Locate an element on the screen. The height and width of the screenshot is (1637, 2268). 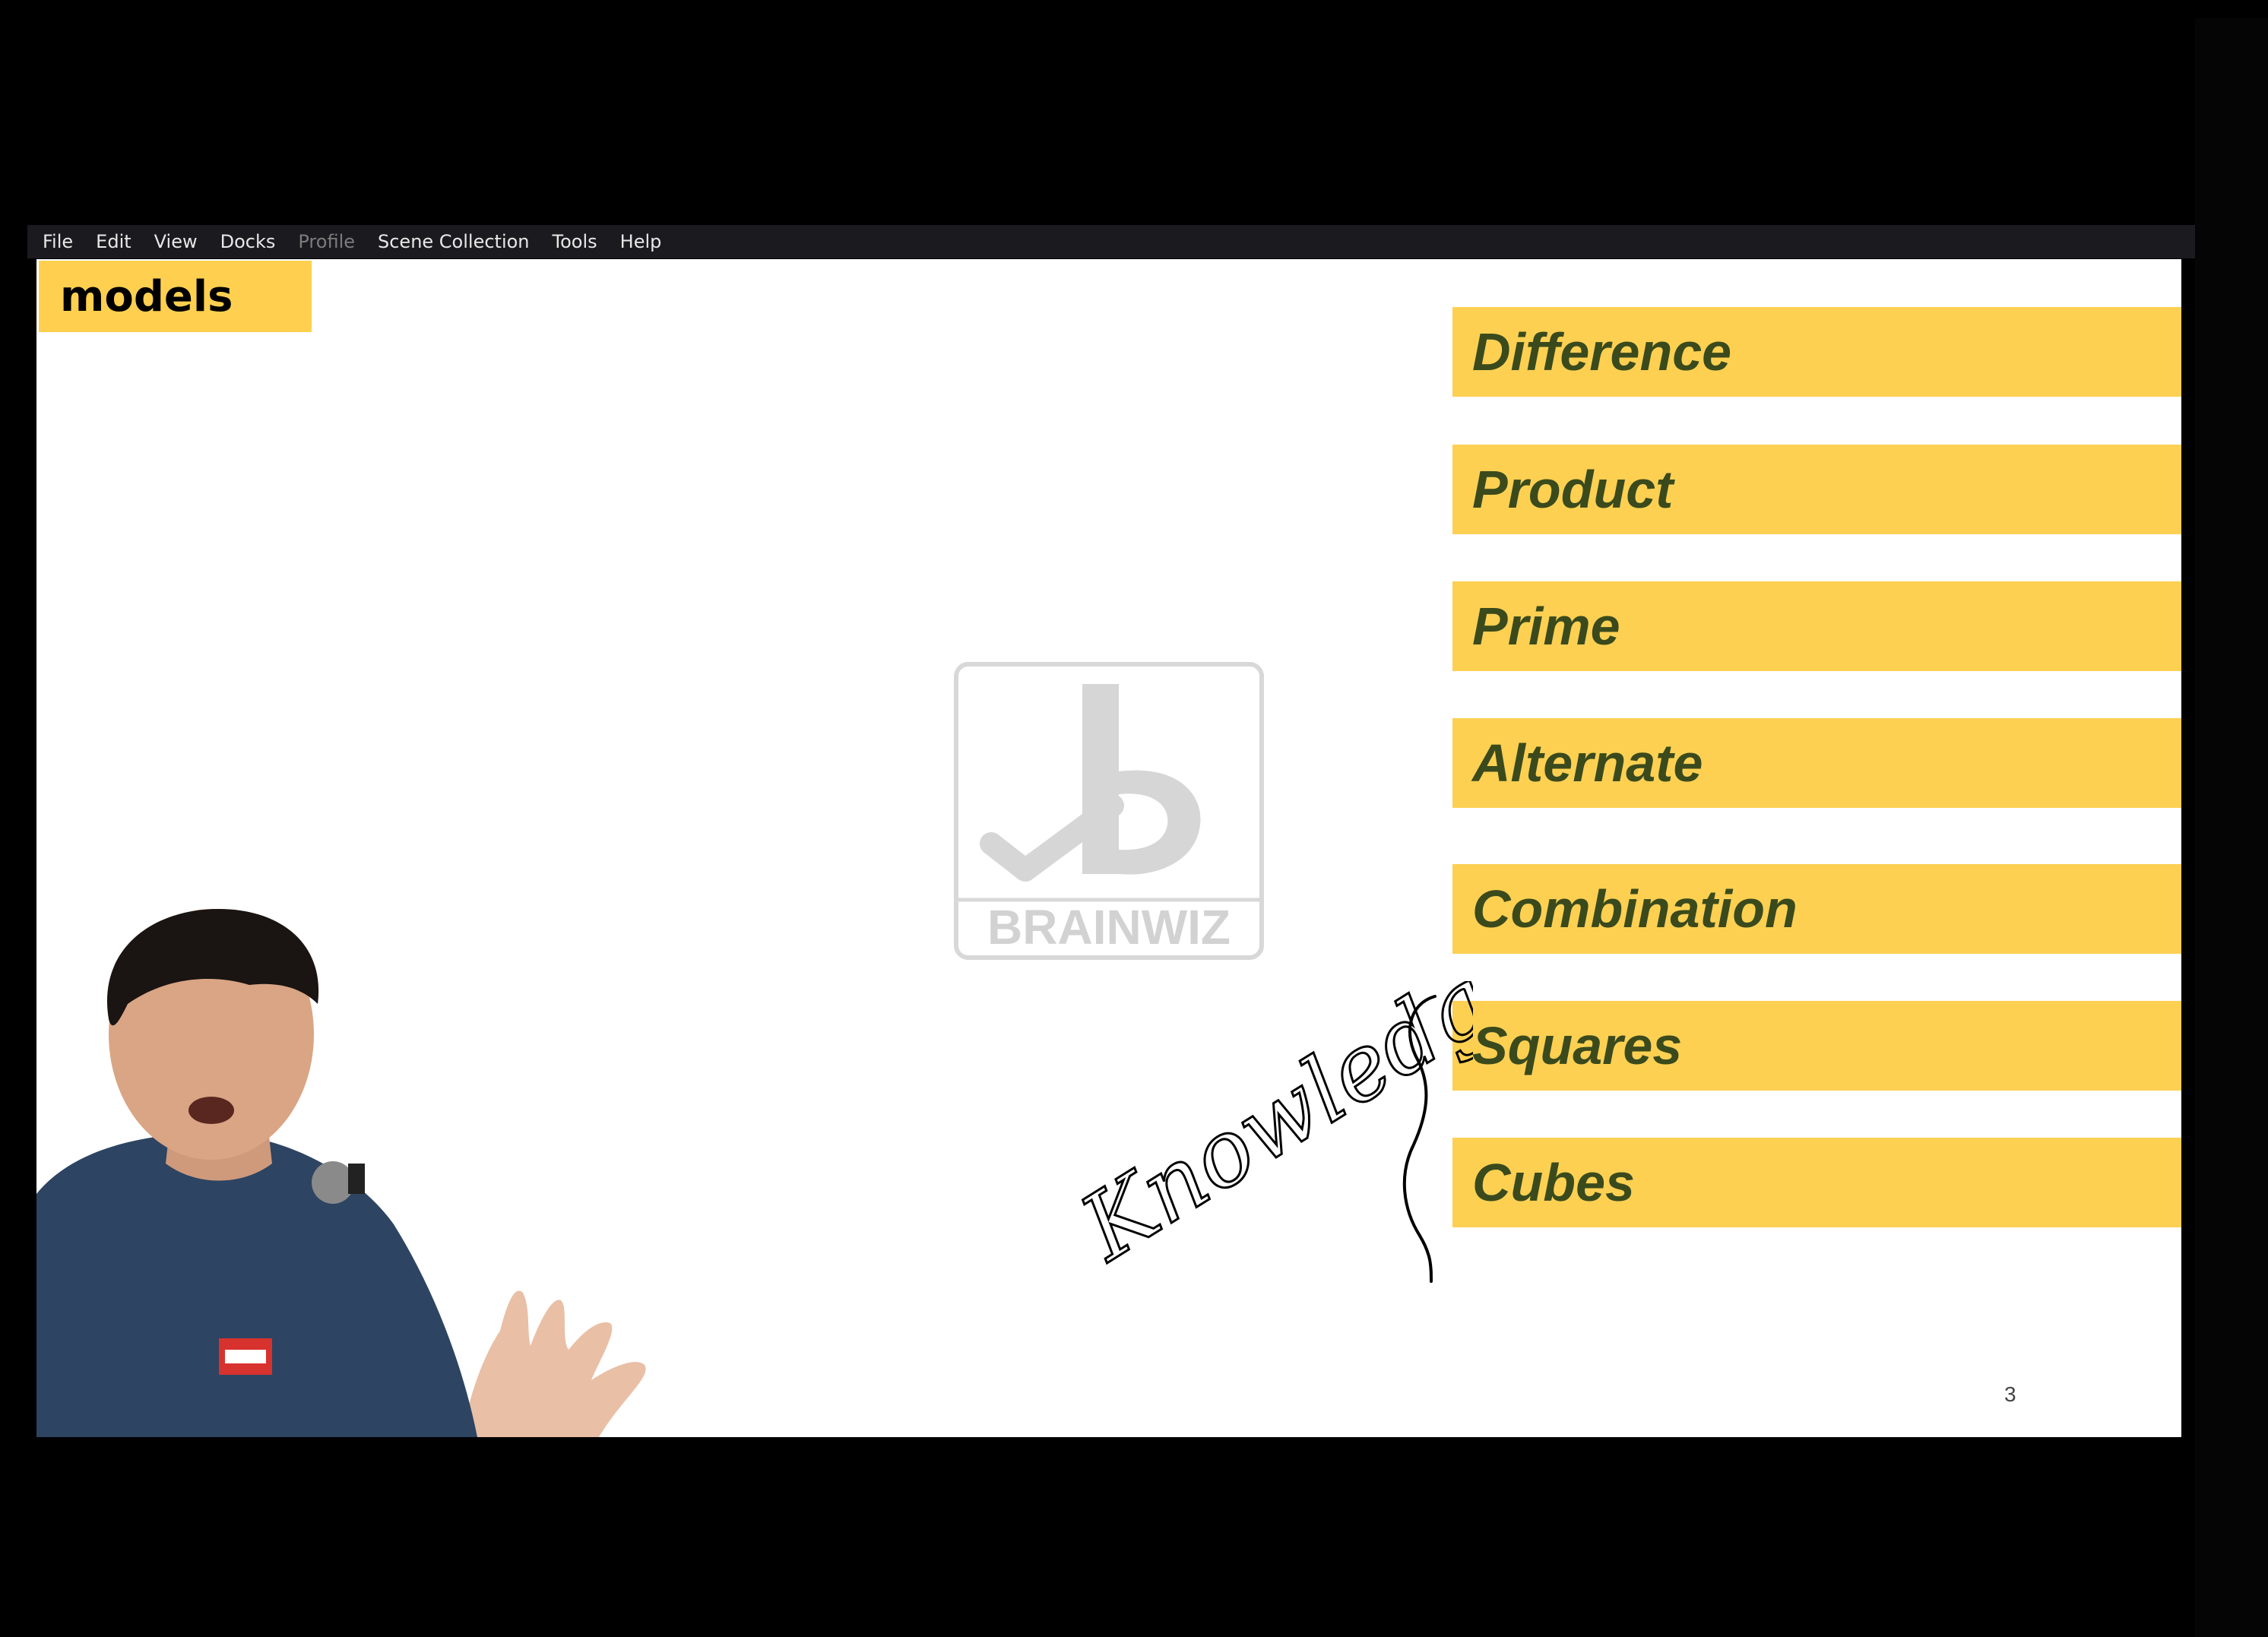
list-item-product: Product is located at coordinates (1816, 489).